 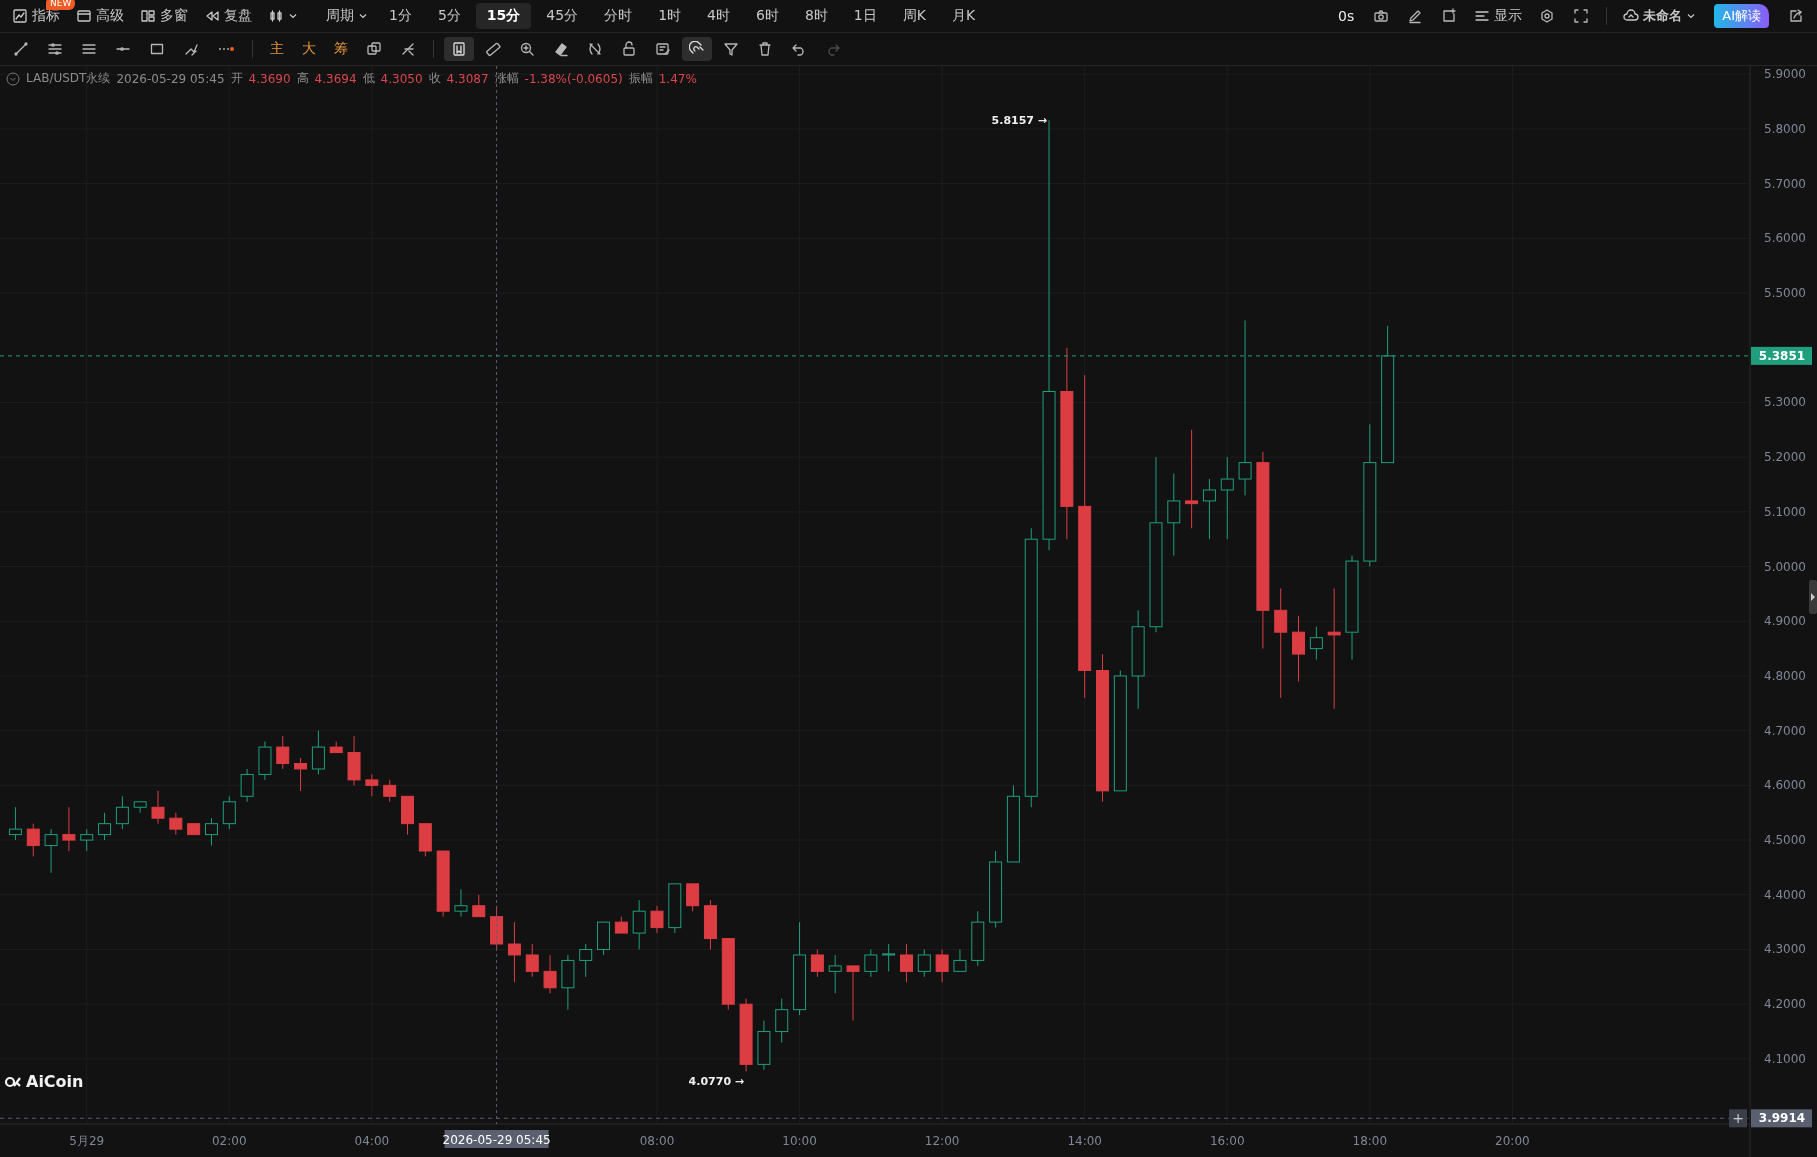 I want to click on interval-tab: 周K, so click(x=914, y=16).